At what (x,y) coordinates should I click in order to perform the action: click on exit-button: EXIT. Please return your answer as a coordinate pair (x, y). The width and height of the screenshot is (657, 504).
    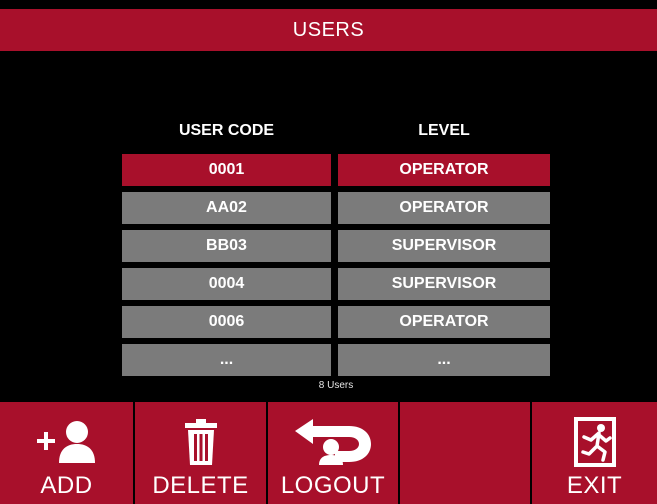
    Looking at the image, I should click on (594, 453).